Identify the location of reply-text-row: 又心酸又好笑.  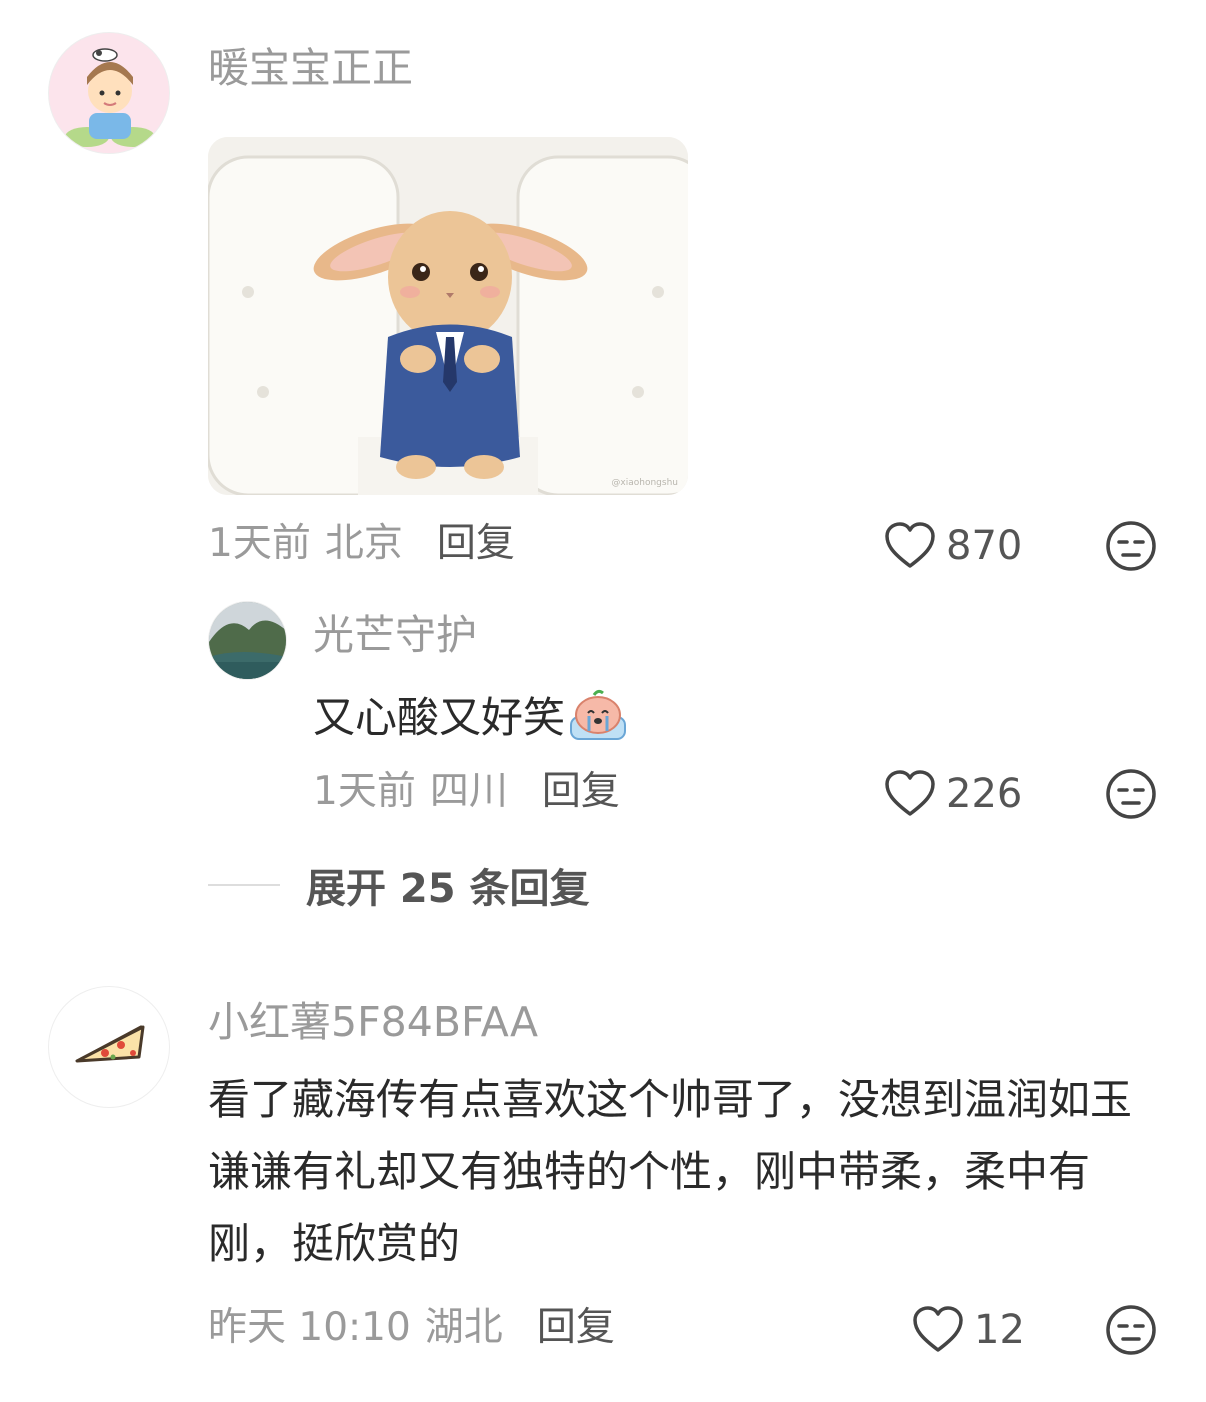
(471, 714).